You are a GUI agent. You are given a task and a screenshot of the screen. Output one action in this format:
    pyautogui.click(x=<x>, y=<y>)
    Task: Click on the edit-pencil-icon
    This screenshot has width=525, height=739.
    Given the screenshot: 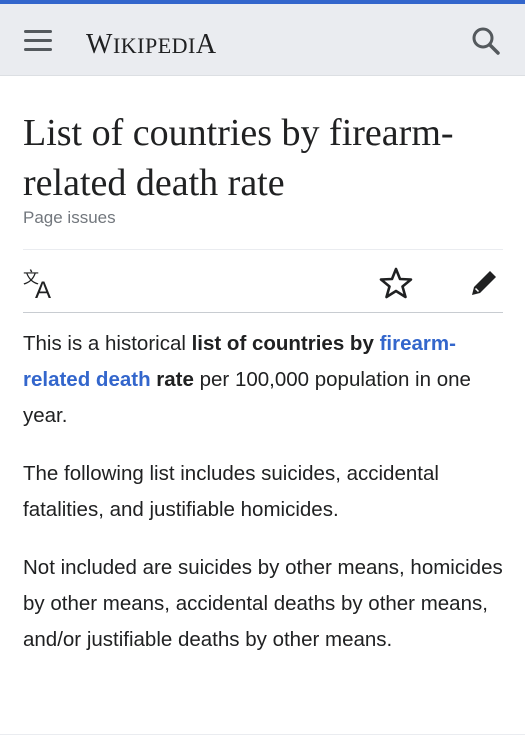 What is the action you would take?
    pyautogui.click(x=484, y=283)
    